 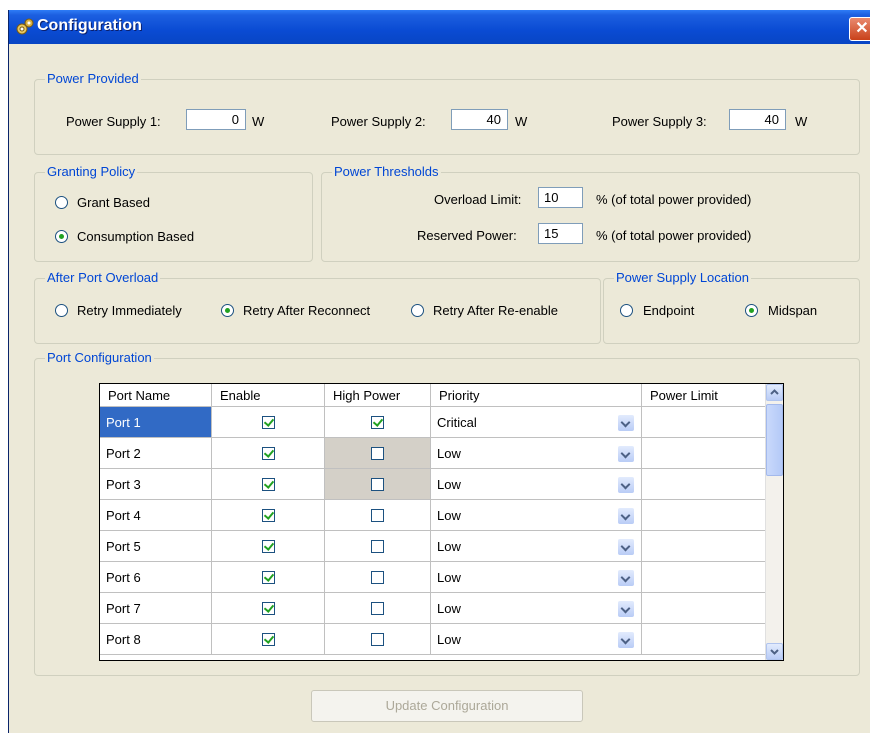 I want to click on power-supply-2-label: Power Supply 2:, so click(x=378, y=121).